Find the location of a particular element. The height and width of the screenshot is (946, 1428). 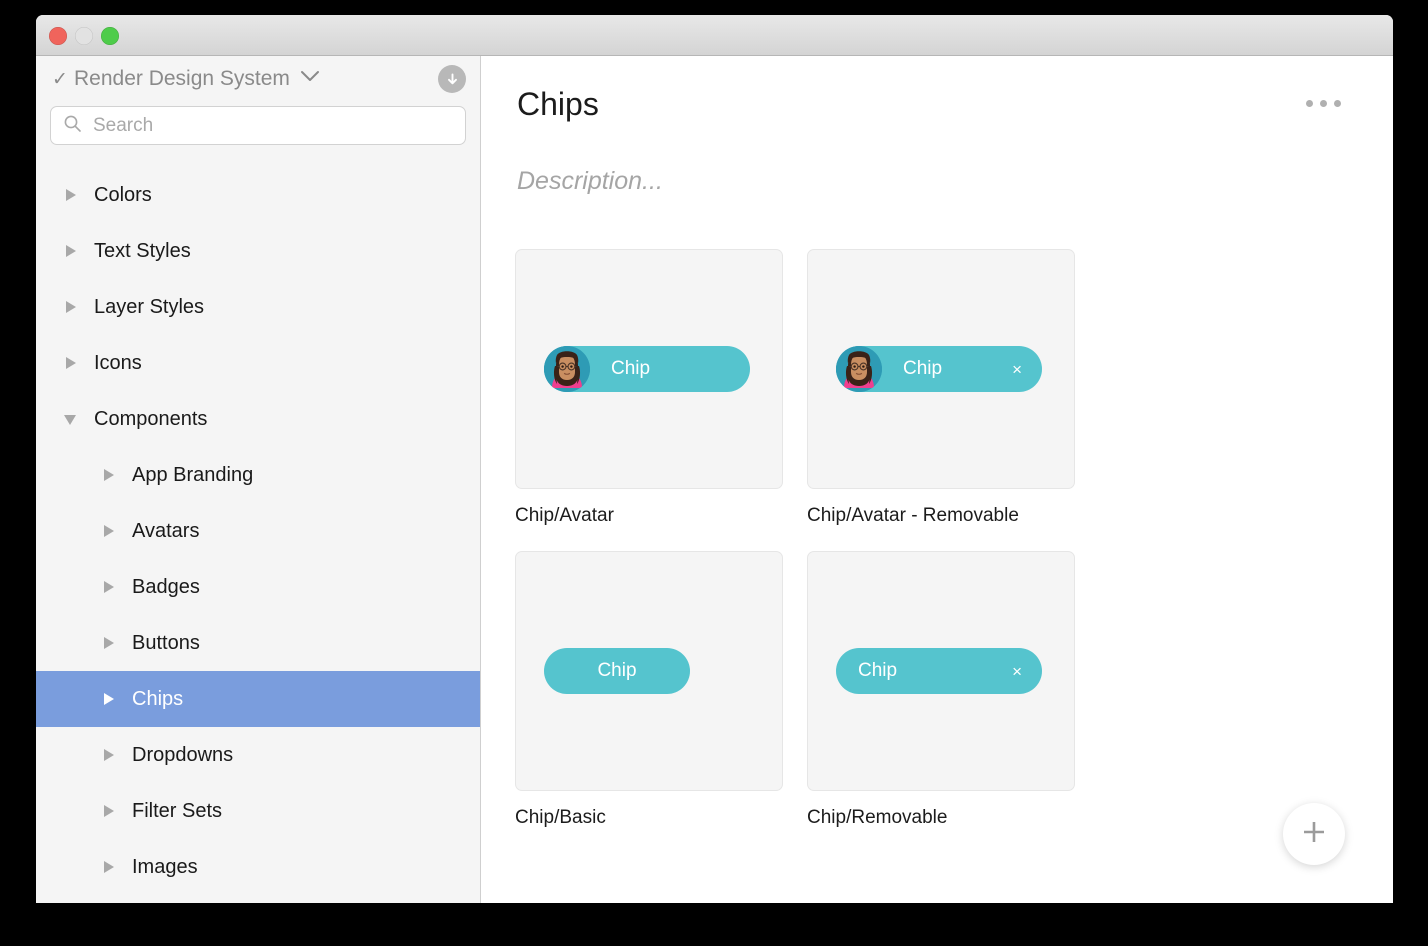

add-component-button is located at coordinates (1314, 834).